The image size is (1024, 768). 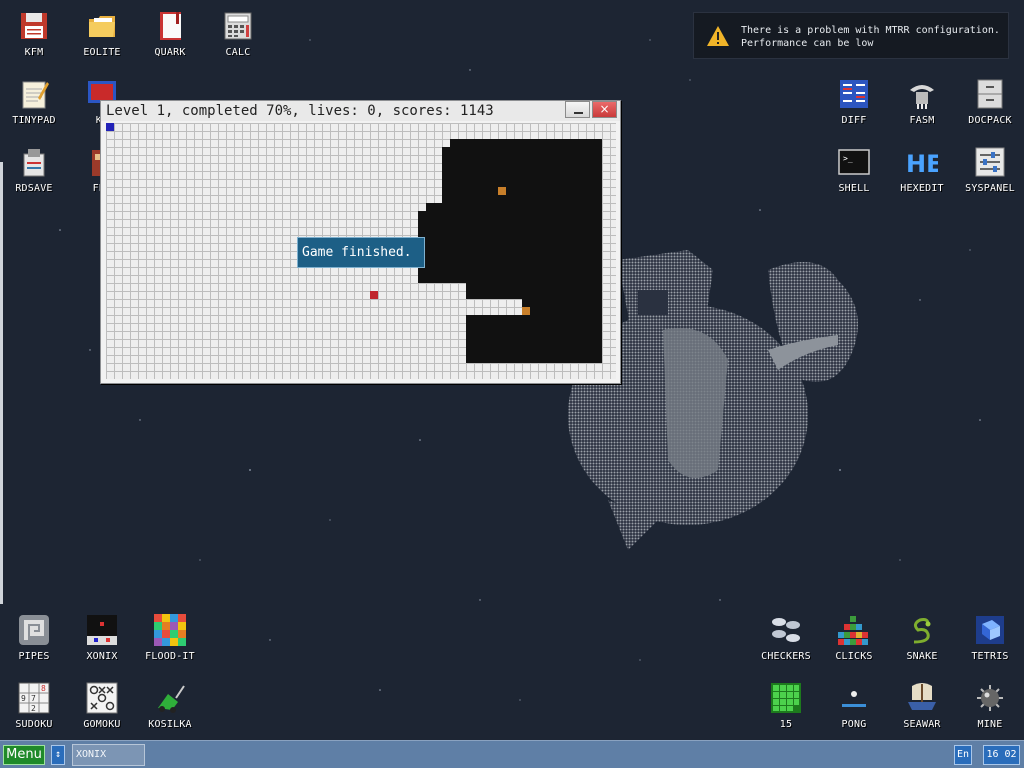 What do you see at coordinates (990, 188) in the screenshot?
I see `icon-label: SYSPANEL` at bounding box center [990, 188].